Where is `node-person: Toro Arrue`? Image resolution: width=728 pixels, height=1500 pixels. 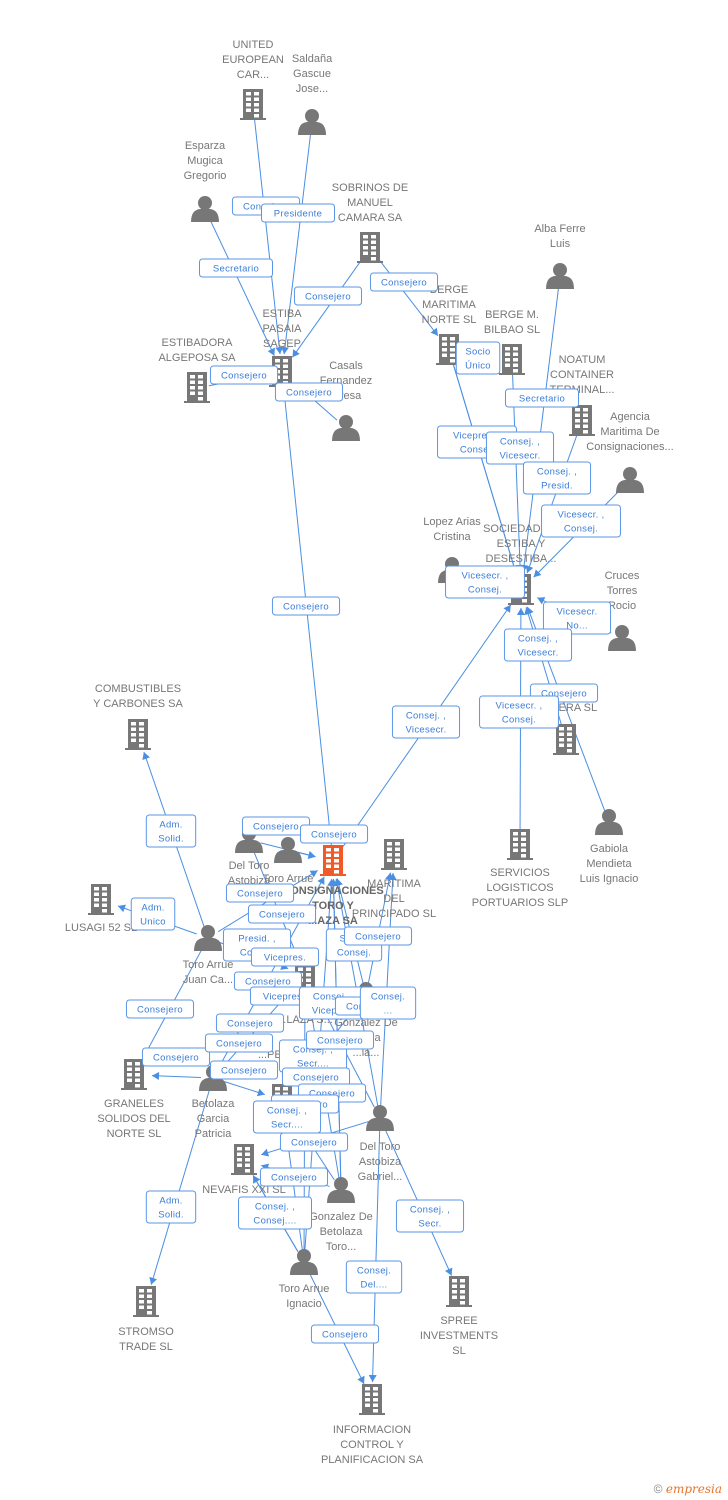 node-person: Toro Arrue is located at coordinates (288, 861).